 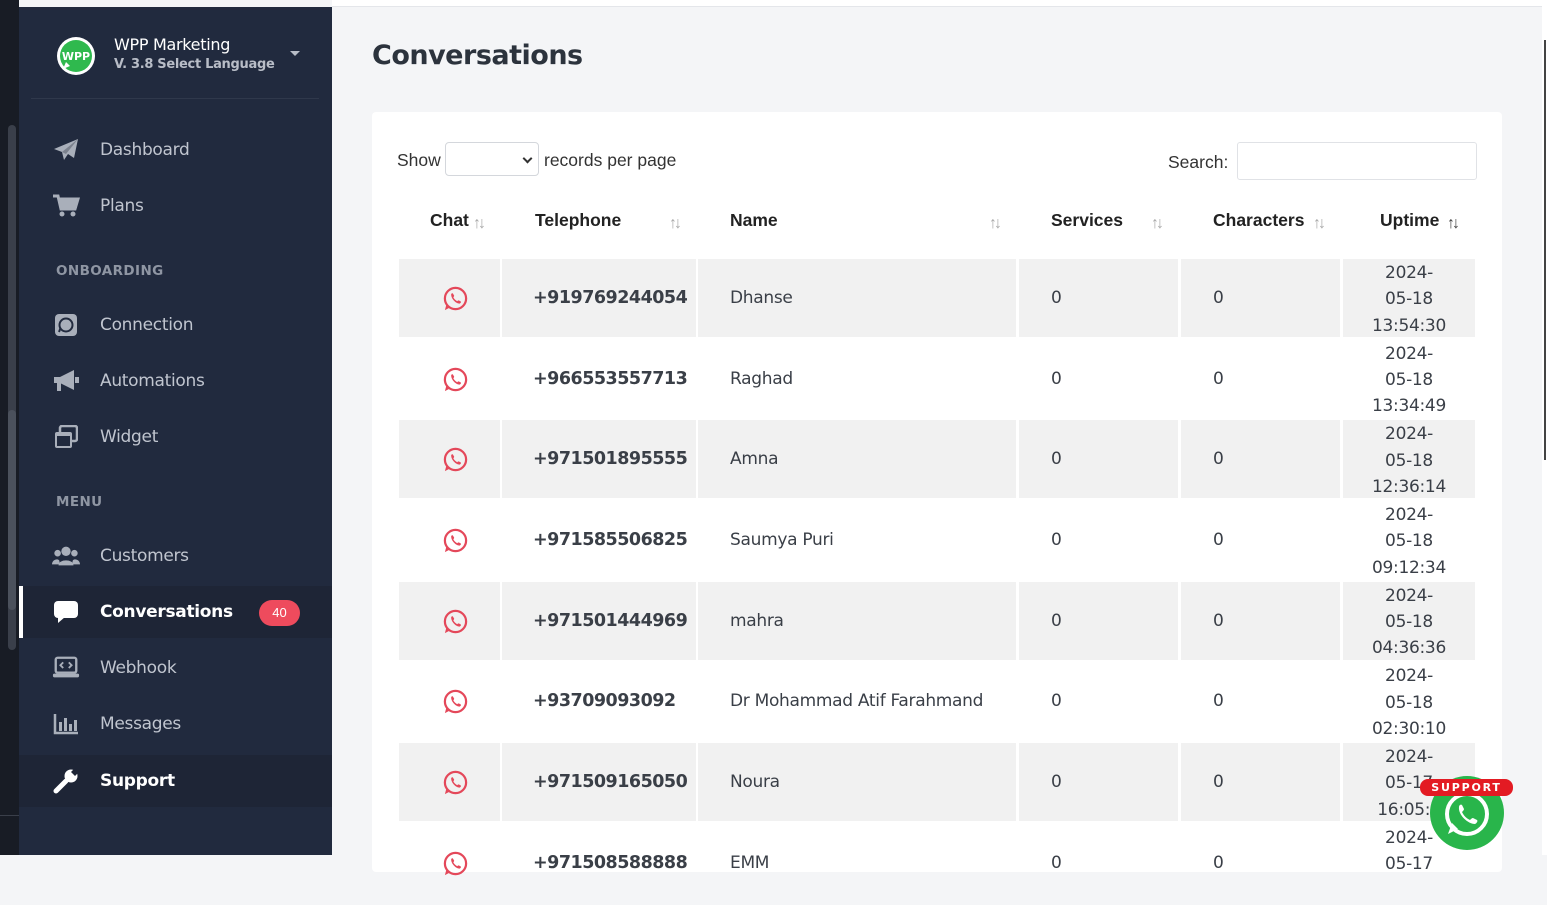 I want to click on column-header-services: Services, so click(x=1087, y=220).